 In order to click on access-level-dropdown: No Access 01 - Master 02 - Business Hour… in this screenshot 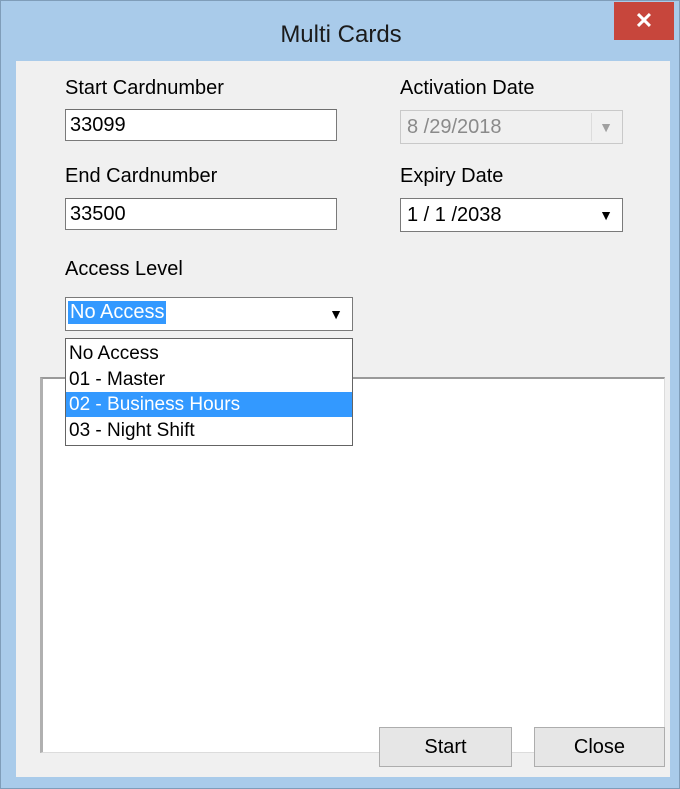, I will do `click(209, 392)`.